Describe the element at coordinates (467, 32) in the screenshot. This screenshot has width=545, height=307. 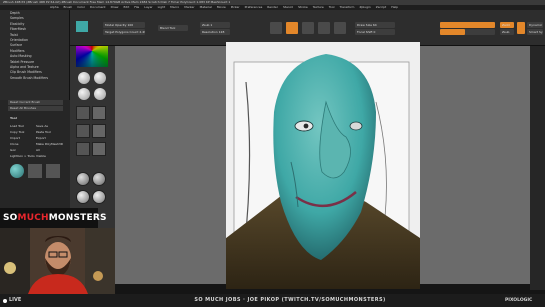
I see `z-intensity-slider` at that location.